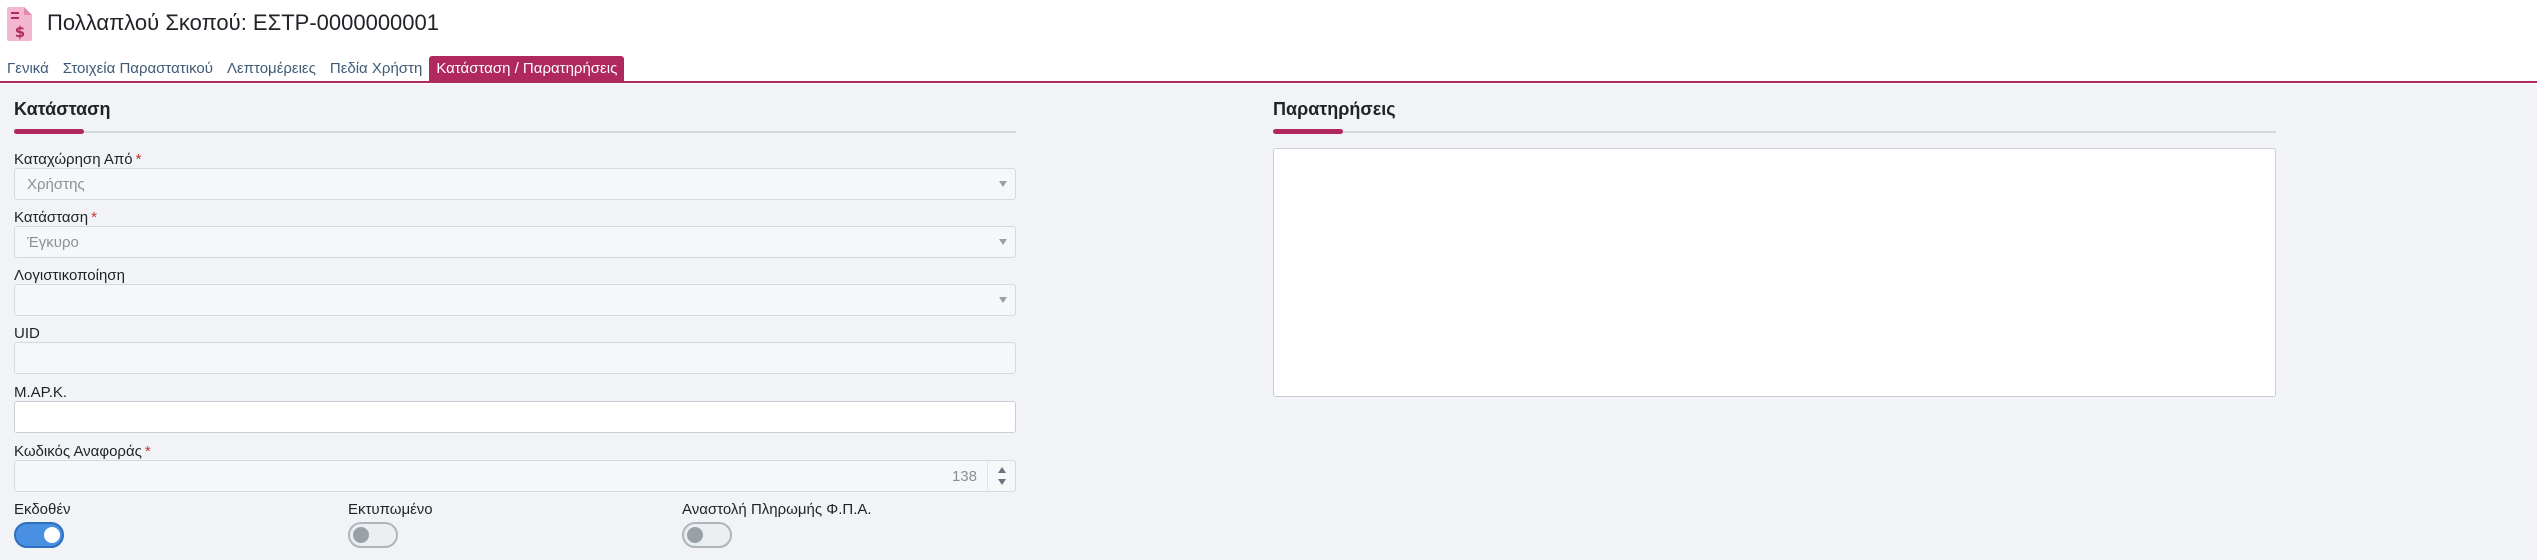 This screenshot has width=2537, height=560. I want to click on invoice-dollar-icon: $, so click(19, 24).